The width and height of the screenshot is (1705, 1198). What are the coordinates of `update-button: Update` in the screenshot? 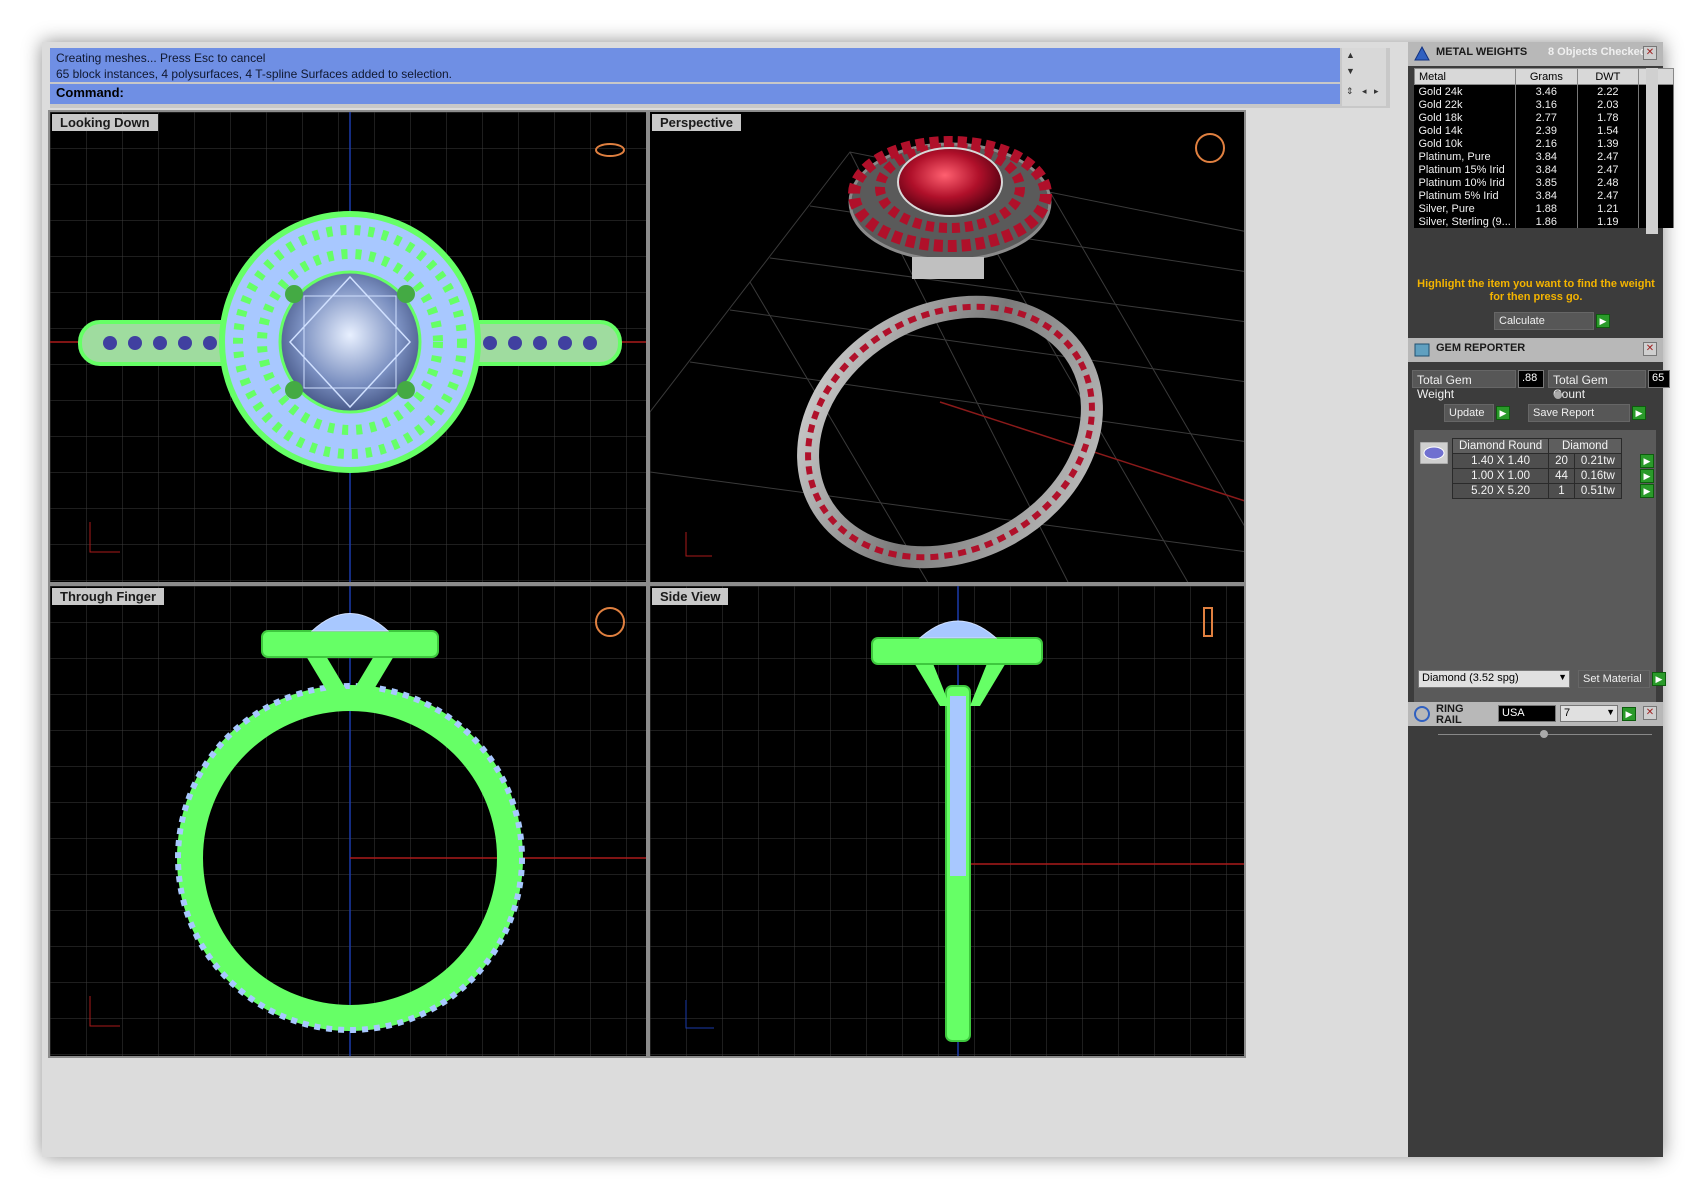 It's located at (1469, 413).